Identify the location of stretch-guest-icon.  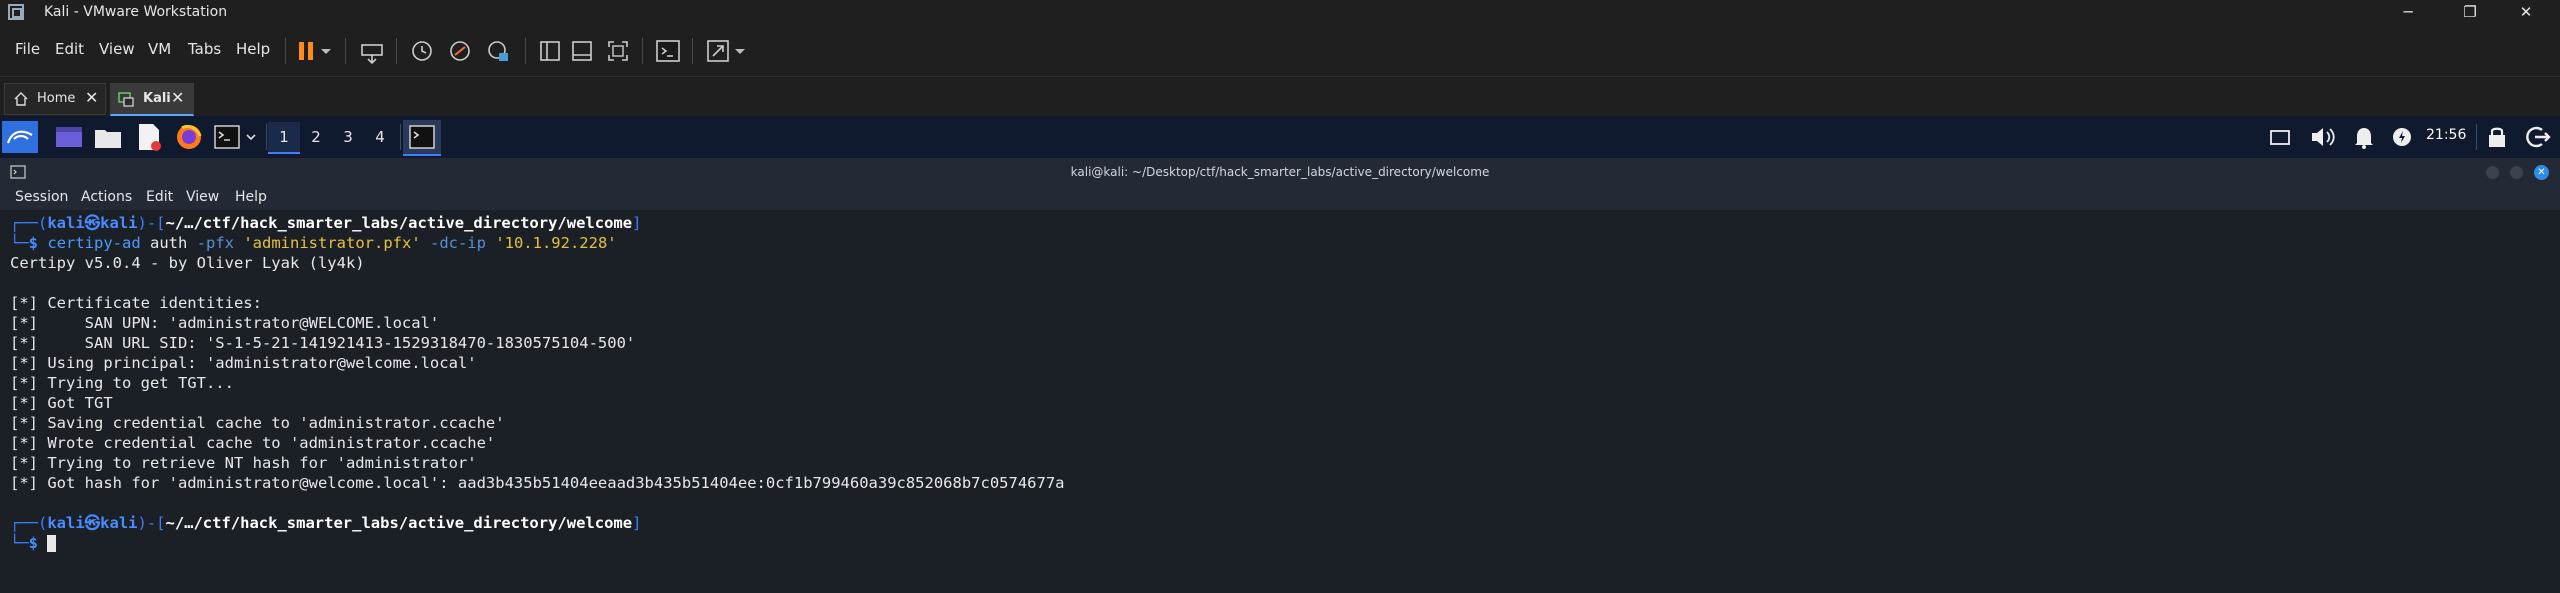
(718, 51).